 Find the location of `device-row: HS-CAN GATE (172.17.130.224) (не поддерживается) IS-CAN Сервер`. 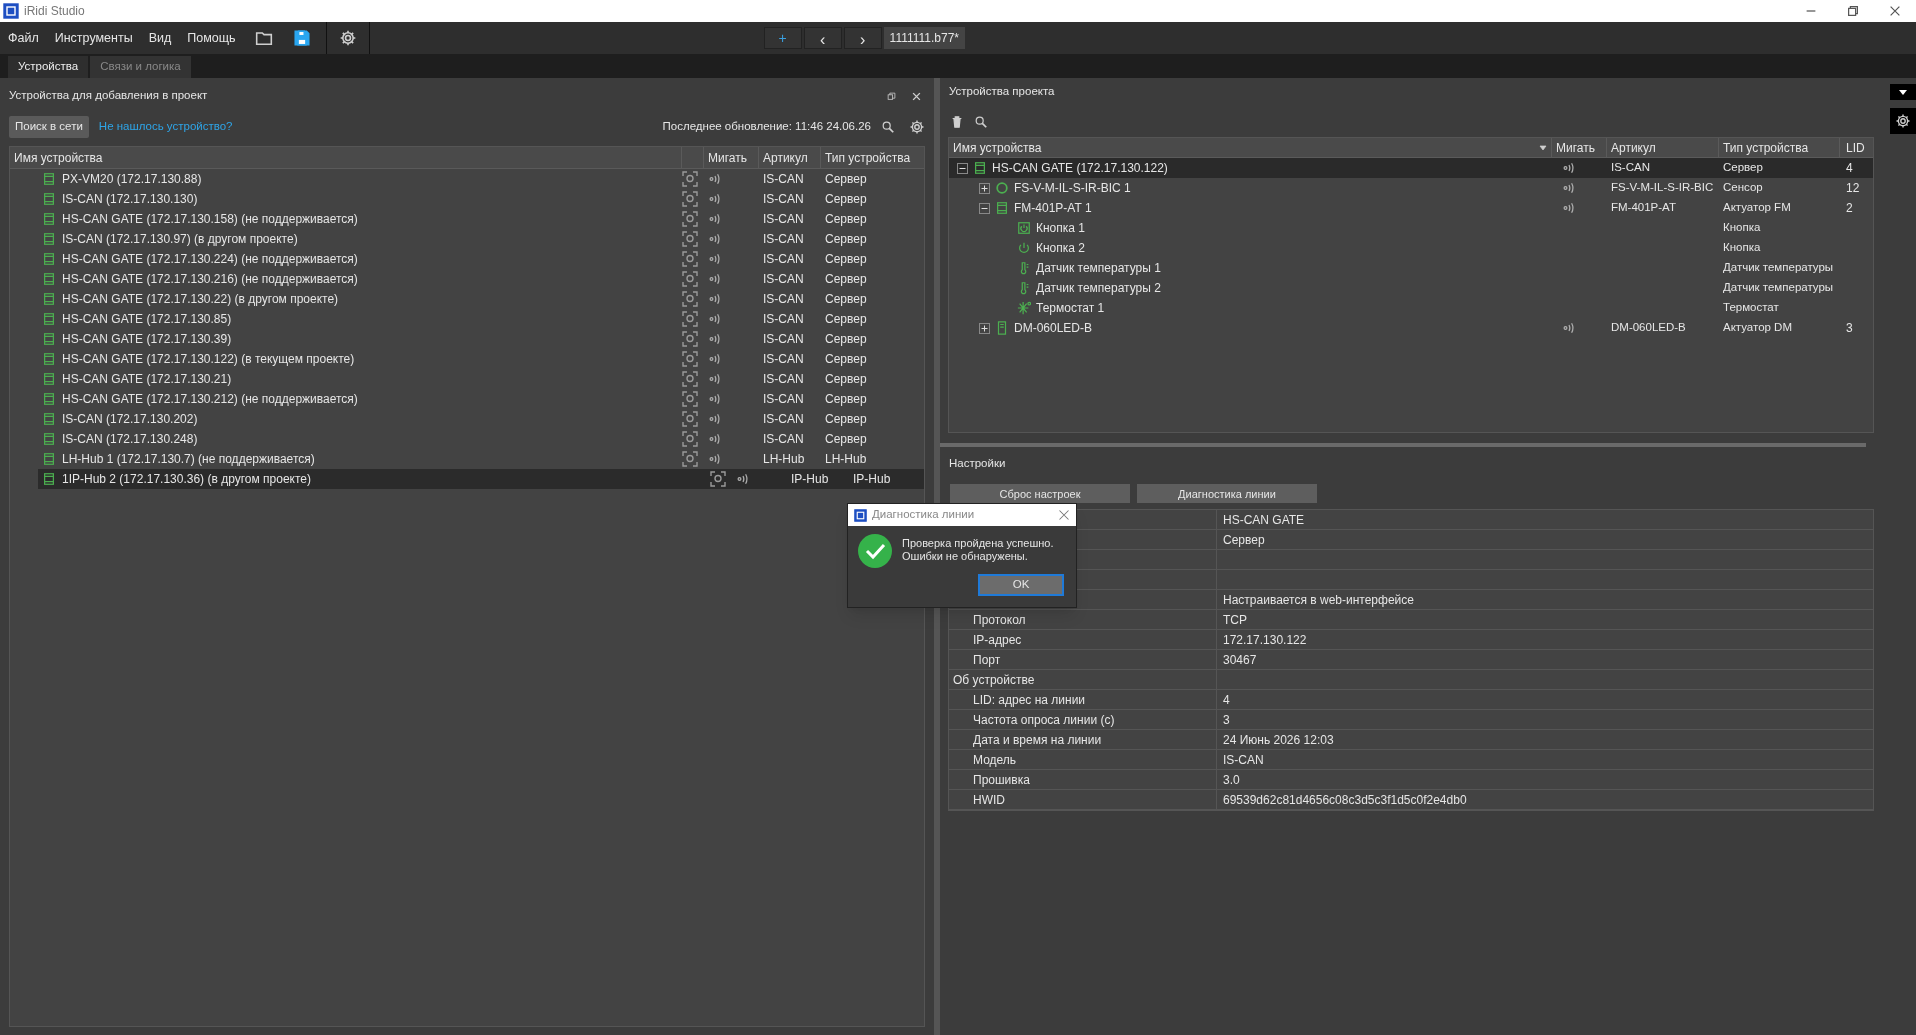

device-row: HS-CAN GATE (172.17.130.224) (не поддерживается) IS-CAN Сервер is located at coordinates (467, 259).